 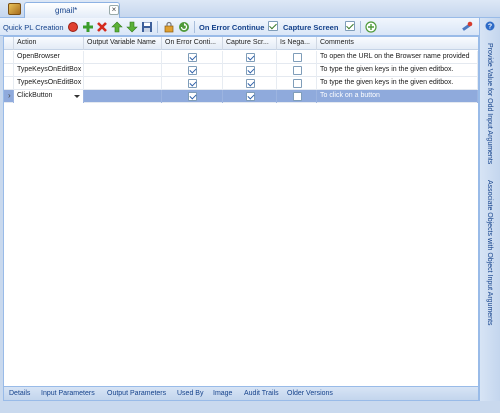 I want to click on row-marker-cell: ›, so click(x=9, y=96).